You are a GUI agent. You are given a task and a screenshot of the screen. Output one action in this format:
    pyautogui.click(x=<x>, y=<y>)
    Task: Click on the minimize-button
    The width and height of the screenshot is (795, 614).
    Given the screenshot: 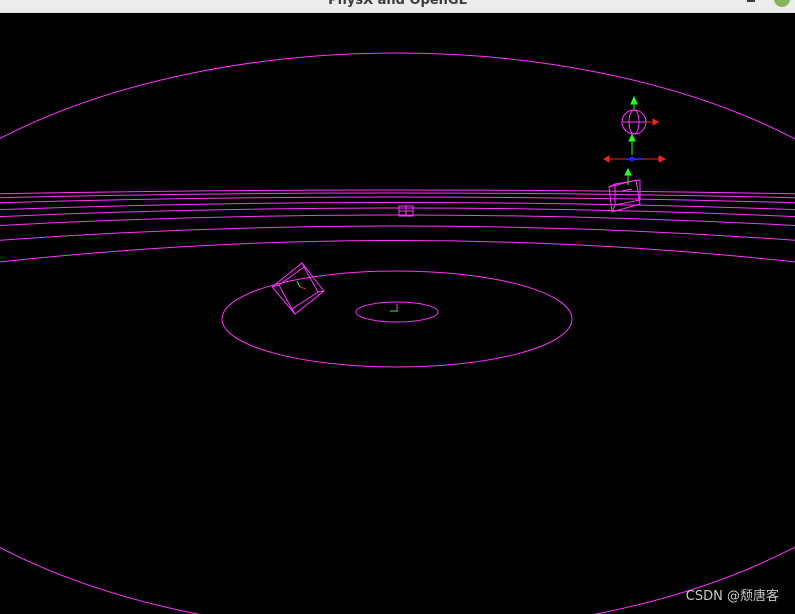 What is the action you would take?
    pyautogui.click(x=751, y=4)
    